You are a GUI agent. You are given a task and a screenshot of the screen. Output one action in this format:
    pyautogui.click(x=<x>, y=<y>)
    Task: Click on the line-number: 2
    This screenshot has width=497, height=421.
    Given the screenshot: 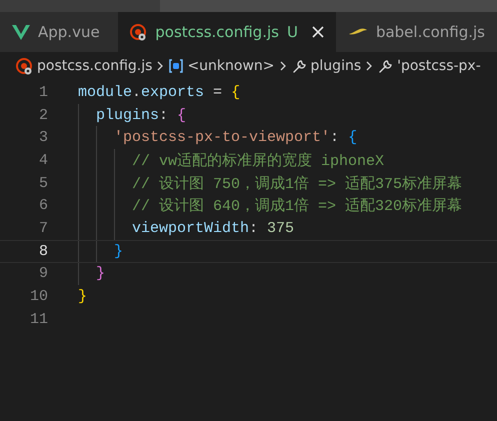 What is the action you would take?
    pyautogui.click(x=43, y=115)
    